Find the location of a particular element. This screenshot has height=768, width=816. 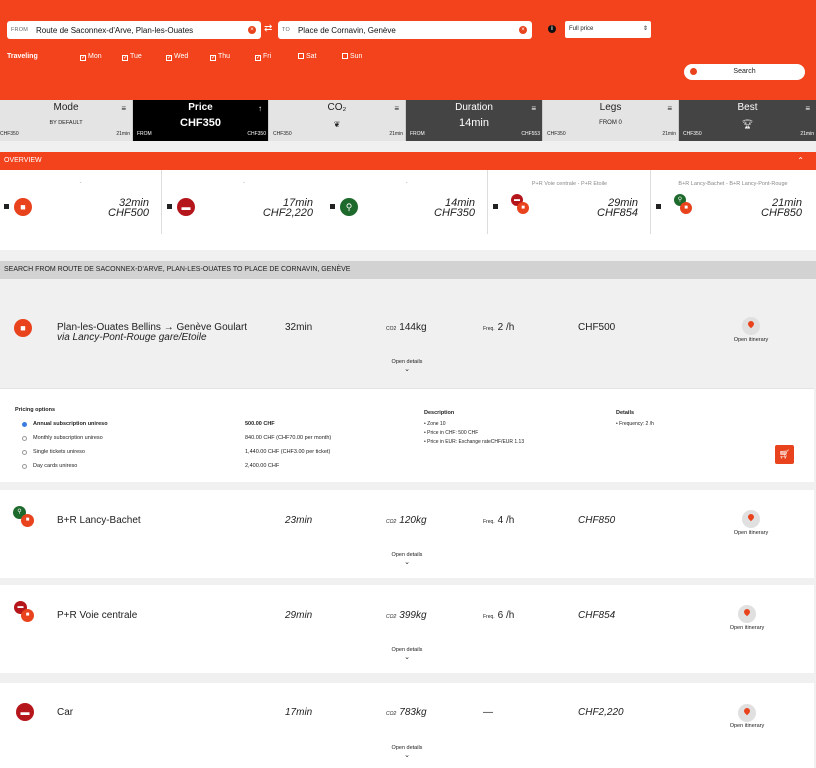

tab-foot-right: CHF350 is located at coordinates (256, 134).